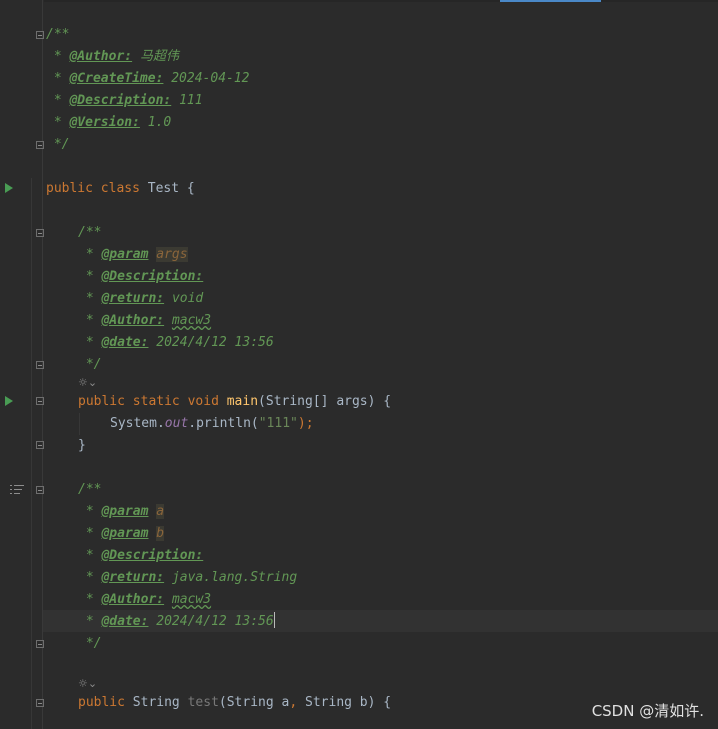 The height and width of the screenshot is (729, 718). Describe the element at coordinates (17, 490) in the screenshot. I see `implemented-lines-icon` at that location.